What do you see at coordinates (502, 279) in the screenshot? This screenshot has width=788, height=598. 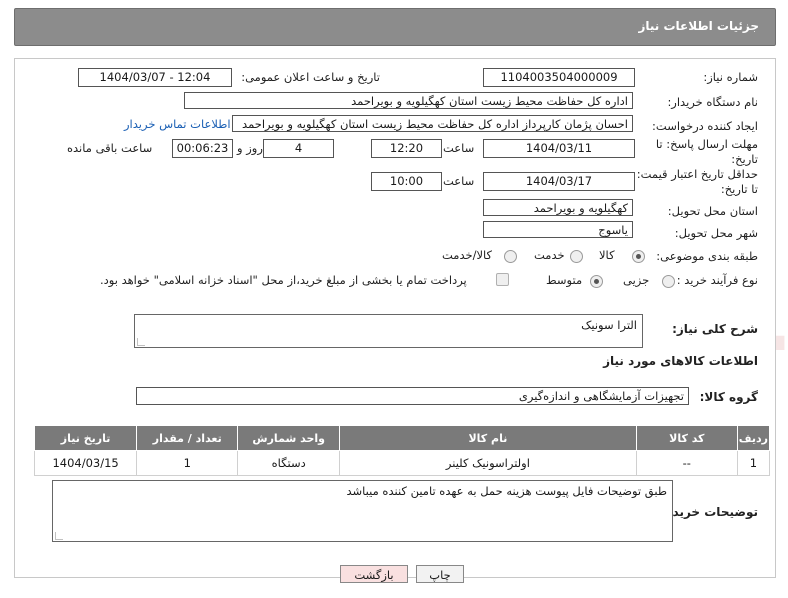 I see `treasury-payment-checkbox` at bounding box center [502, 279].